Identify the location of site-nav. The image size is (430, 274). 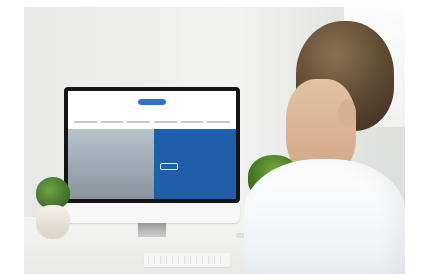
(152, 122).